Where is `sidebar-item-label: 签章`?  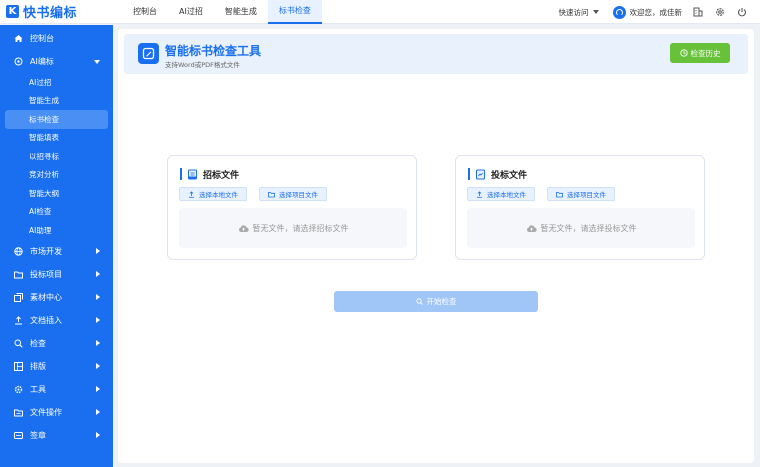 sidebar-item-label: 签章 is located at coordinates (38, 435).